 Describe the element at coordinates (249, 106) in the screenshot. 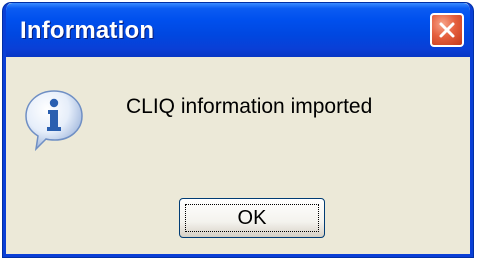

I see `dialog-message: CLIQ information imported` at that location.